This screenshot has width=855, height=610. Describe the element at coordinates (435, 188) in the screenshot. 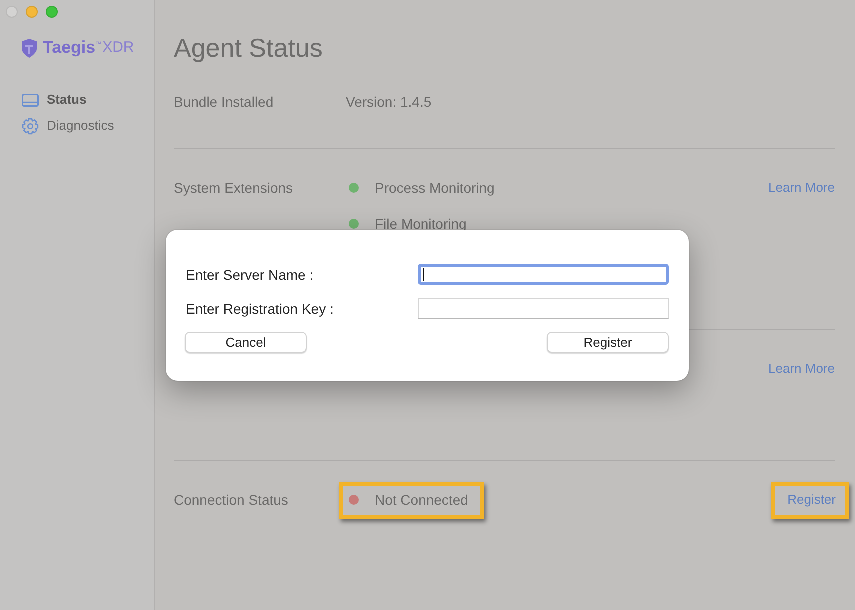

I see `value-text: Process Monitoring` at that location.